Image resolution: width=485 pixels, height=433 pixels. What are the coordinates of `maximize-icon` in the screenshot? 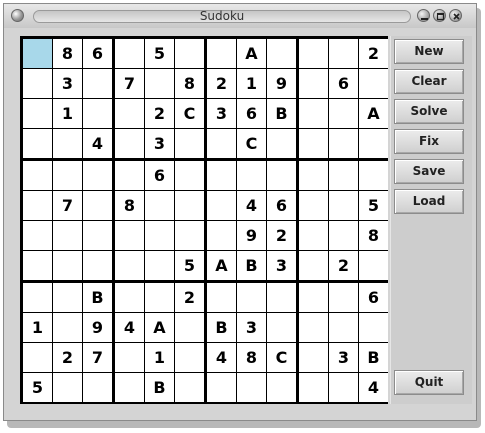 It's located at (439, 15).